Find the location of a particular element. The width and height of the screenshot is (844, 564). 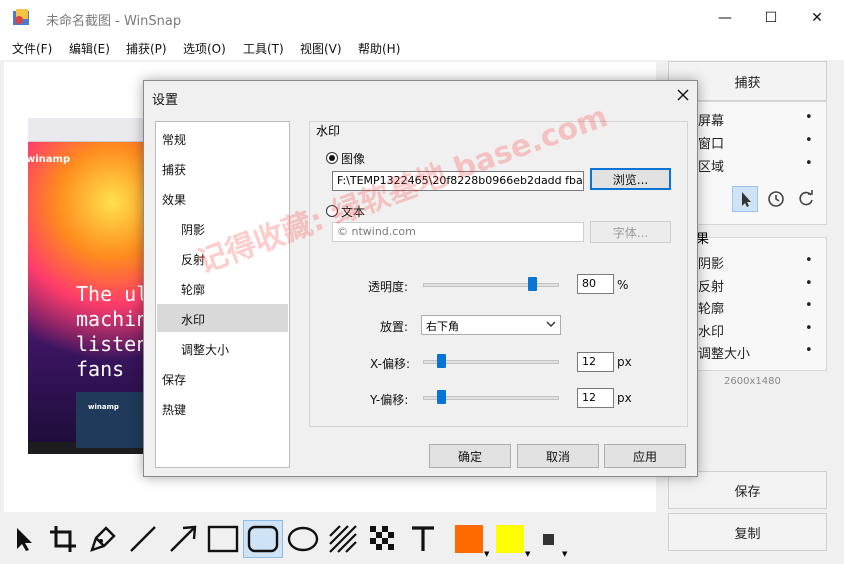

nav-watermark: 水印 is located at coordinates (193, 319).